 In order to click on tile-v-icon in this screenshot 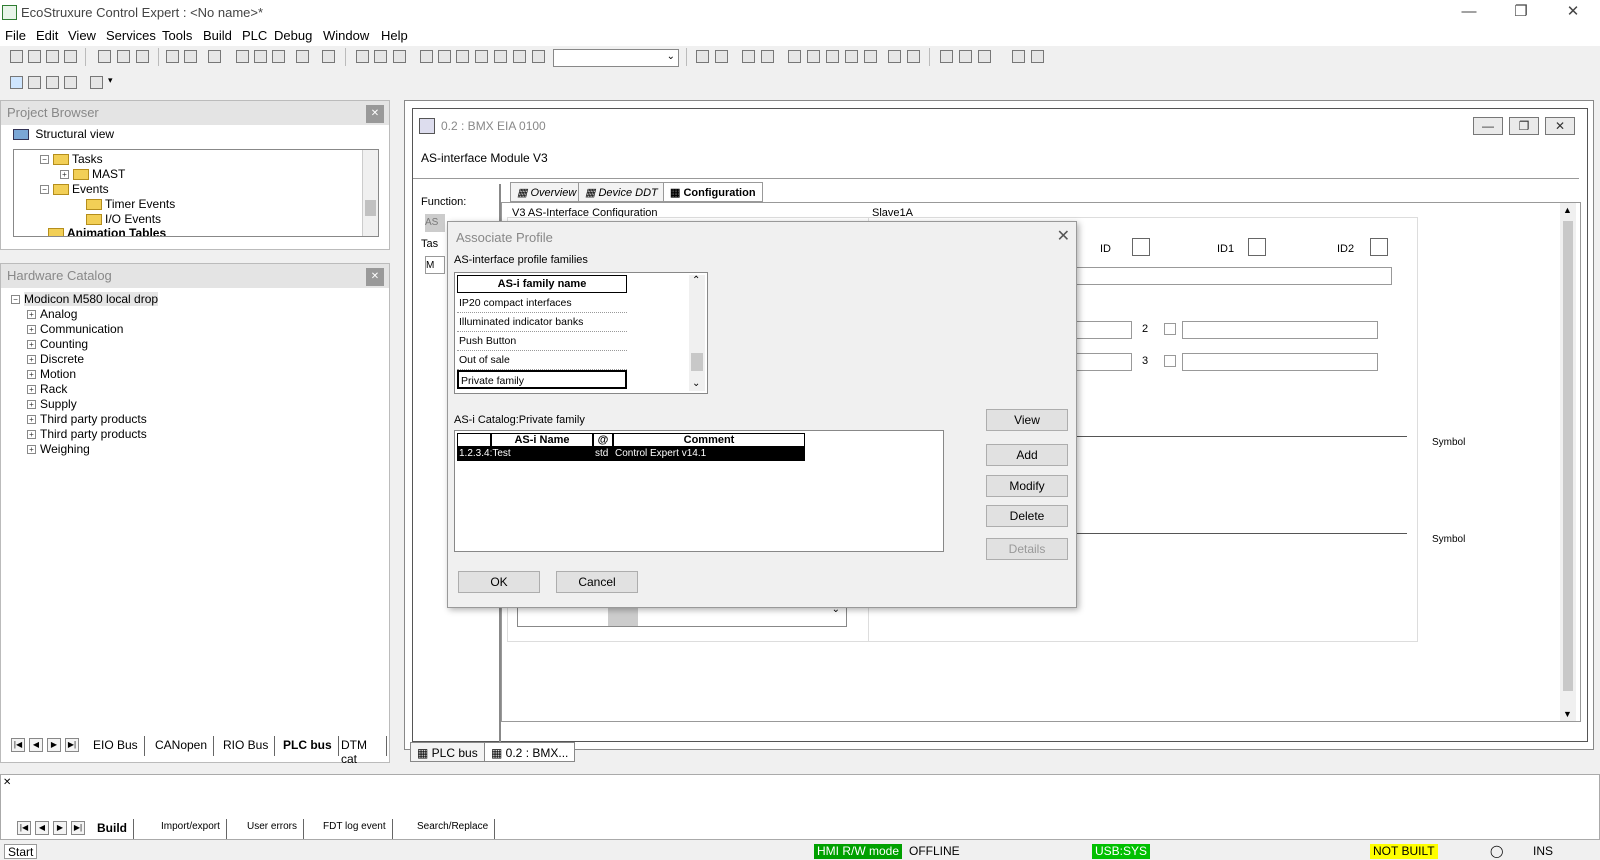, I will do `click(984, 56)`.